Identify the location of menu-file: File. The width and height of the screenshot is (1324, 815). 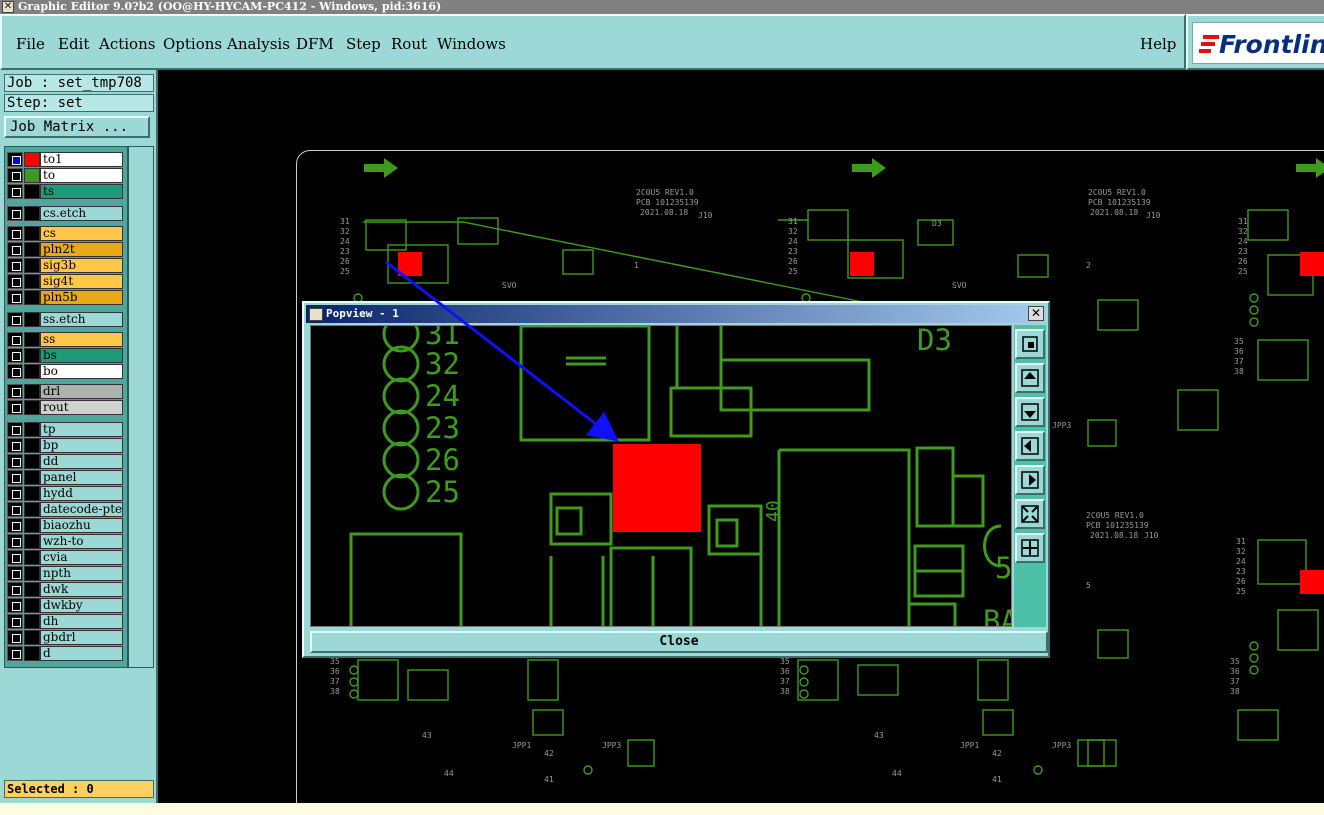
(30, 44).